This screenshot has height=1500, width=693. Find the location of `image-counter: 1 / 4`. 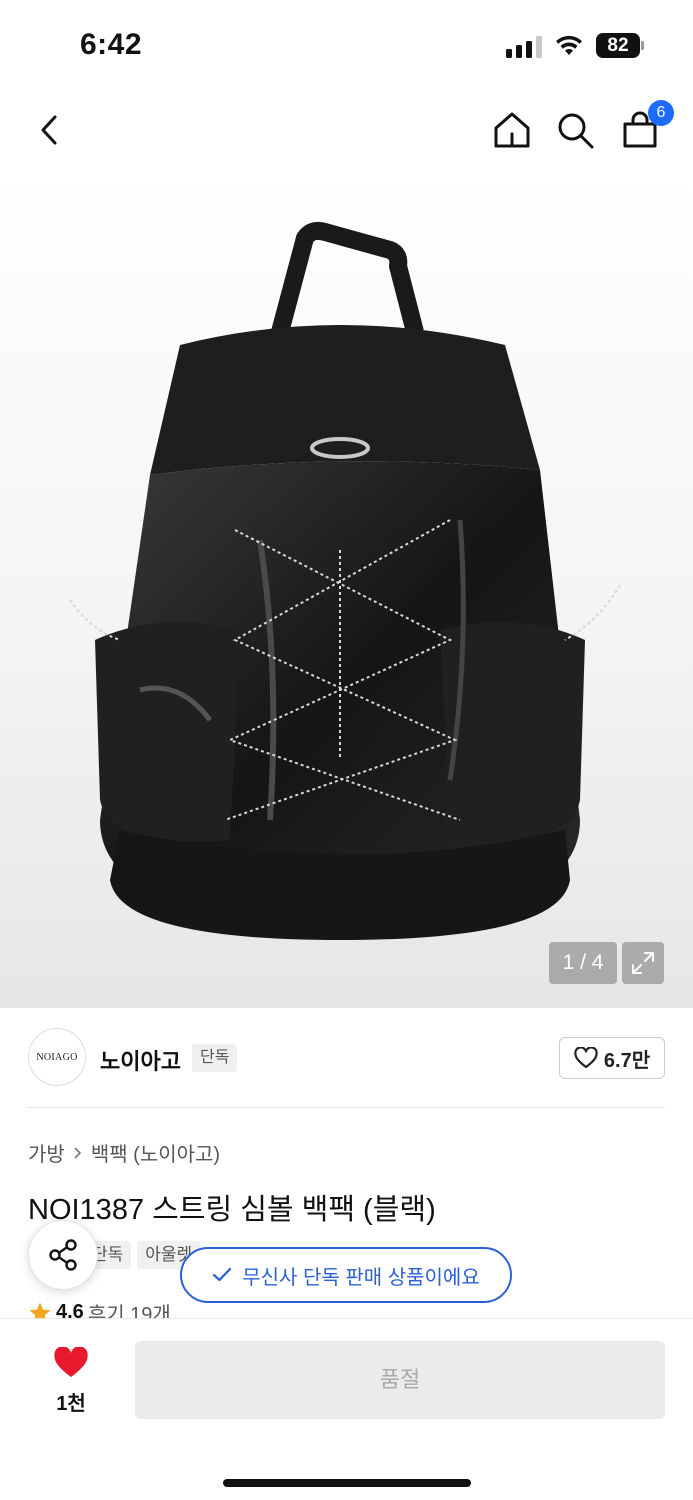

image-counter: 1 / 4 is located at coordinates (583, 963).